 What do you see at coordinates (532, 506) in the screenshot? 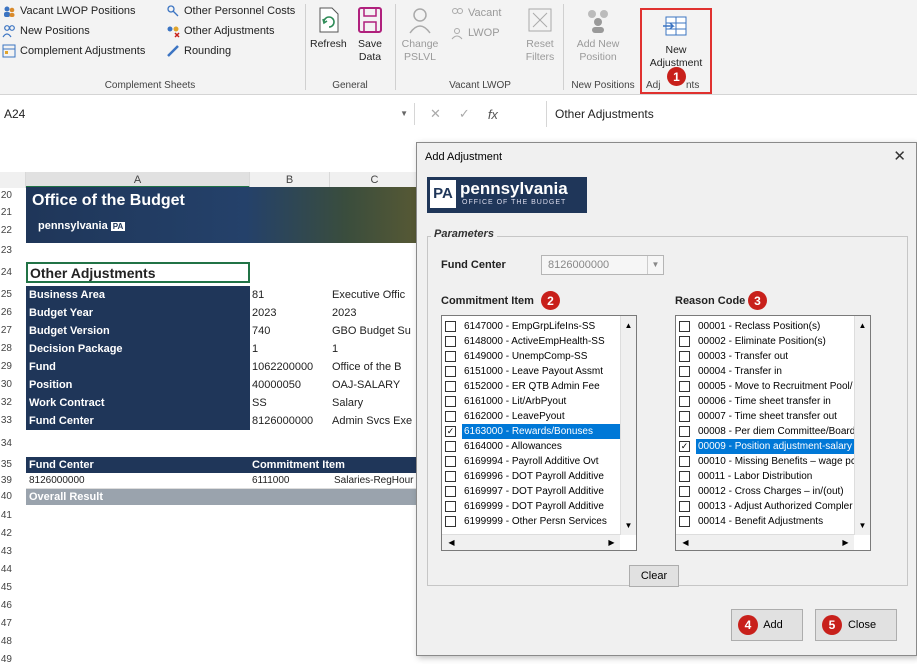
I see `list-item: 6169999 - DOT Payroll Additive` at bounding box center [532, 506].